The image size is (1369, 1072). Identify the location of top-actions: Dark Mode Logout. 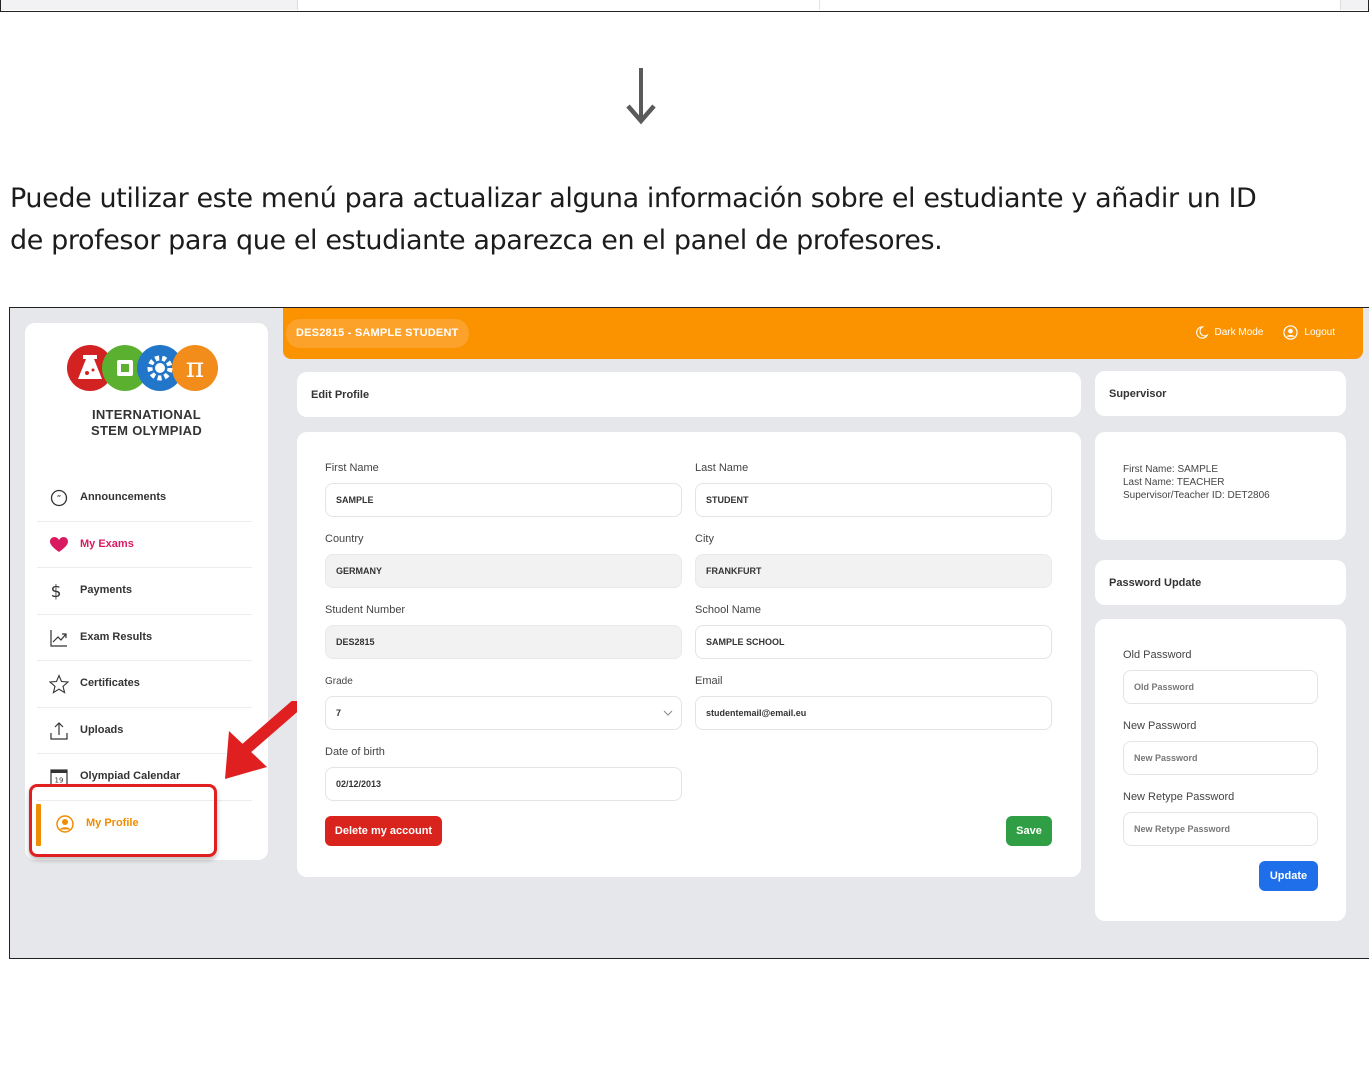
(1257, 332).